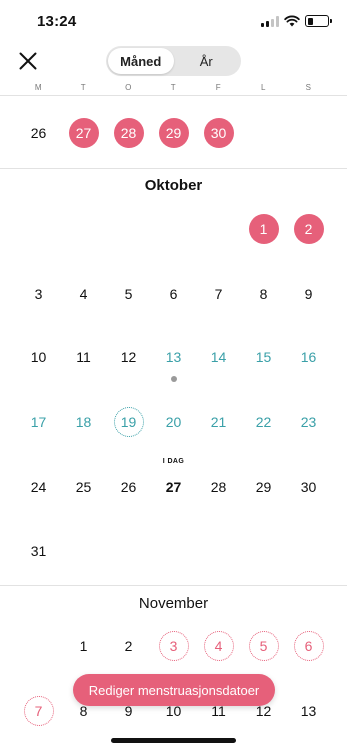 Image resolution: width=347 pixels, height=750 pixels. I want to click on day-cell: 24, so click(38, 487).